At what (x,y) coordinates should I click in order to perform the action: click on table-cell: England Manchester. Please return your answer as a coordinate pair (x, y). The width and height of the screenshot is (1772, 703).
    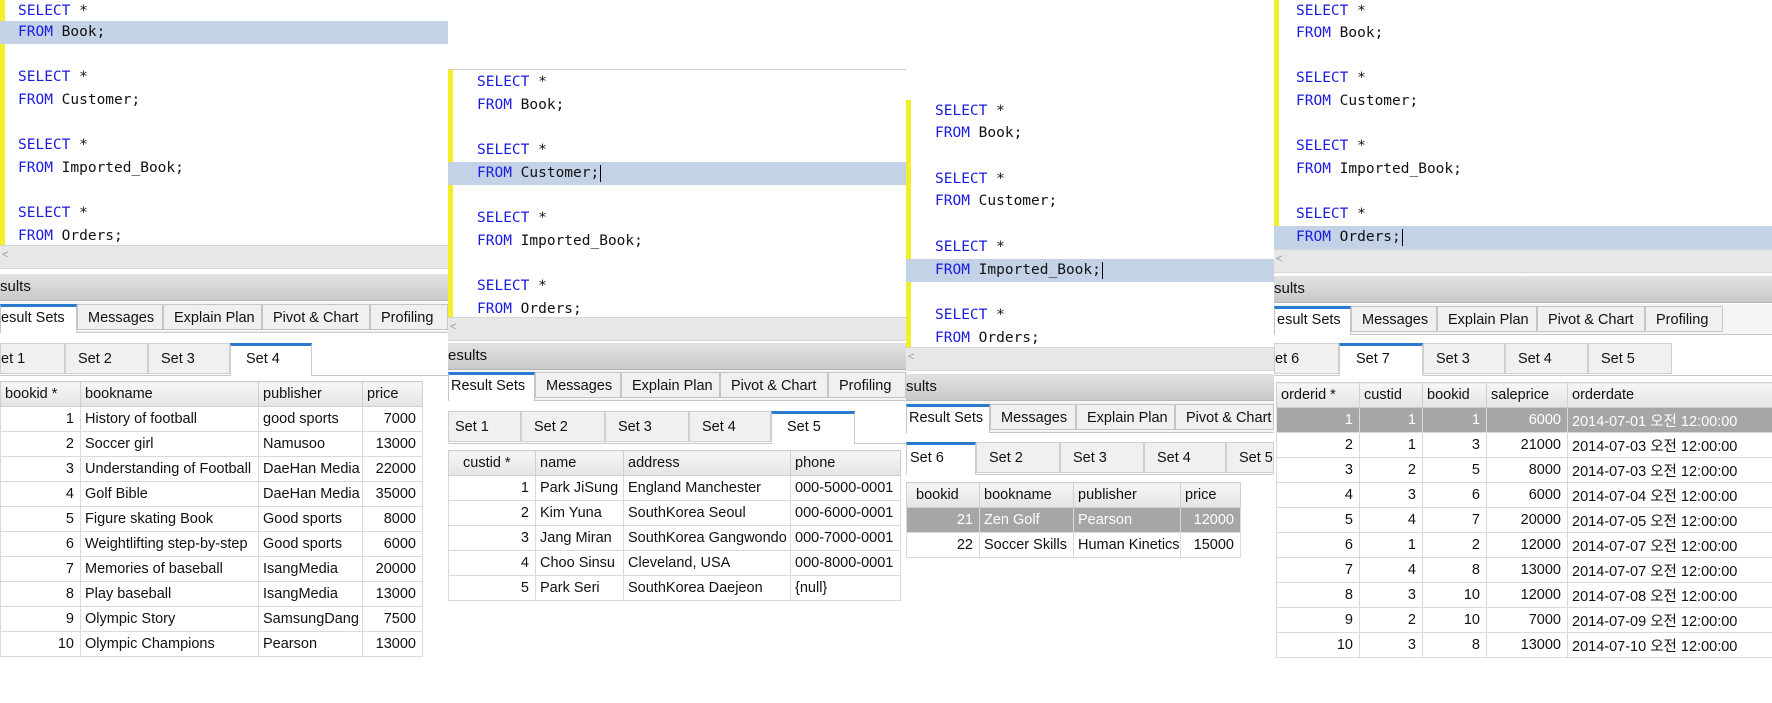
    Looking at the image, I should click on (707, 488).